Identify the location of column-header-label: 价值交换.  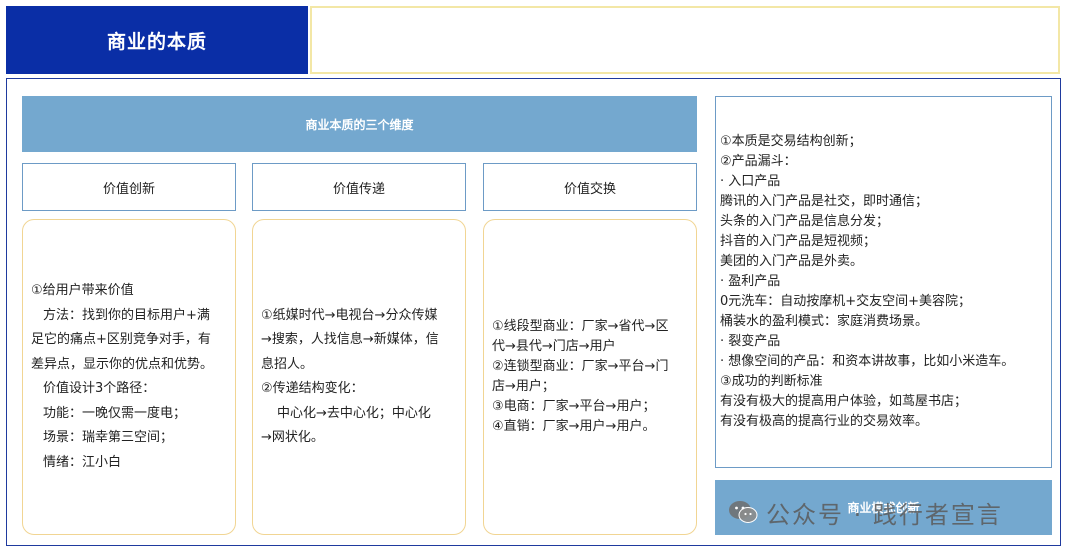
(589, 189).